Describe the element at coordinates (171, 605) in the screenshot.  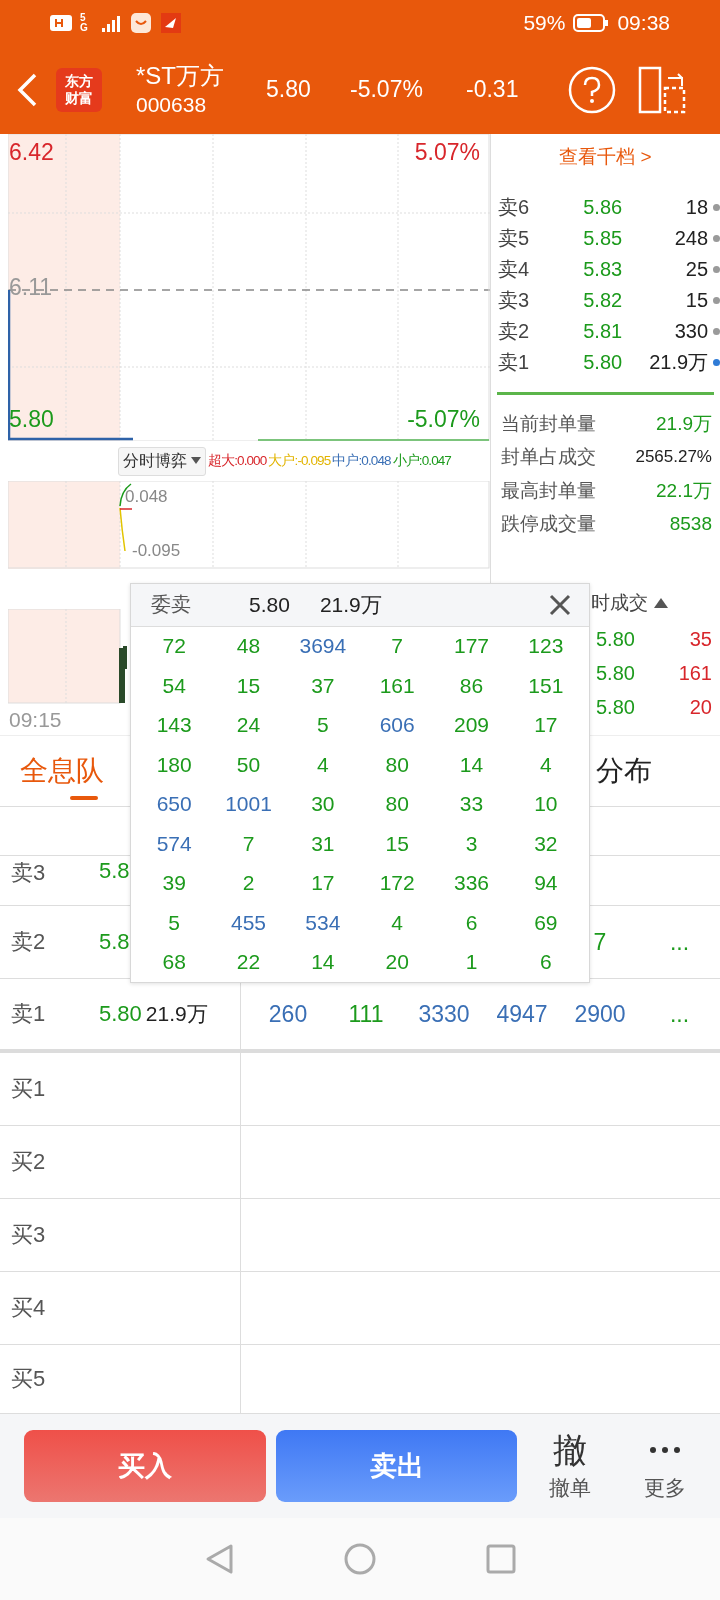
I see `popup-title: 委卖` at that location.